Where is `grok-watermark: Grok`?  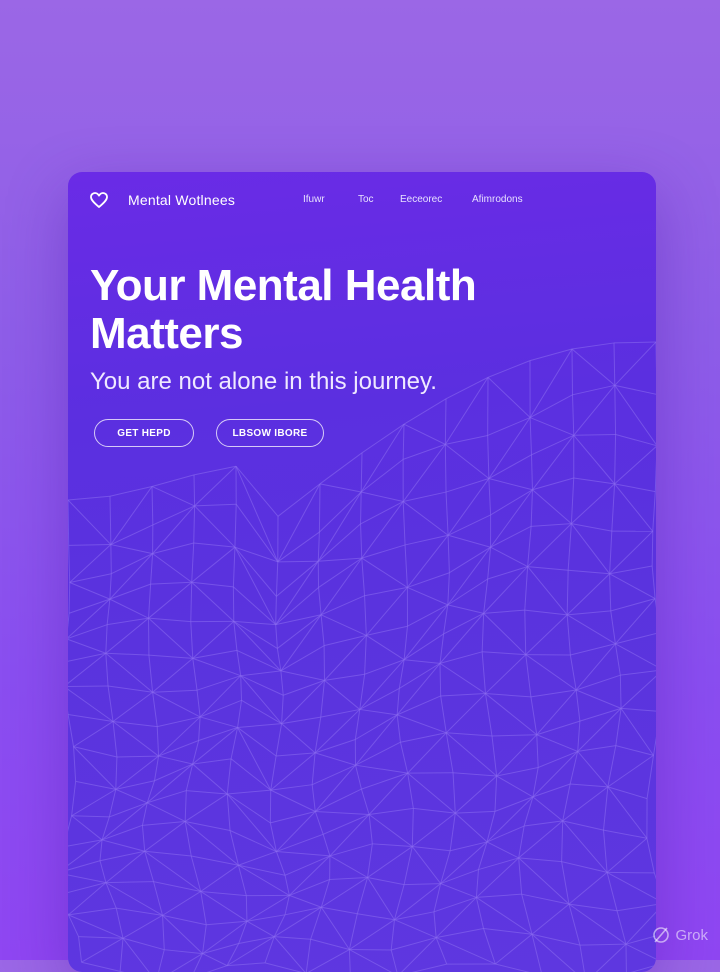 grok-watermark: Grok is located at coordinates (680, 935).